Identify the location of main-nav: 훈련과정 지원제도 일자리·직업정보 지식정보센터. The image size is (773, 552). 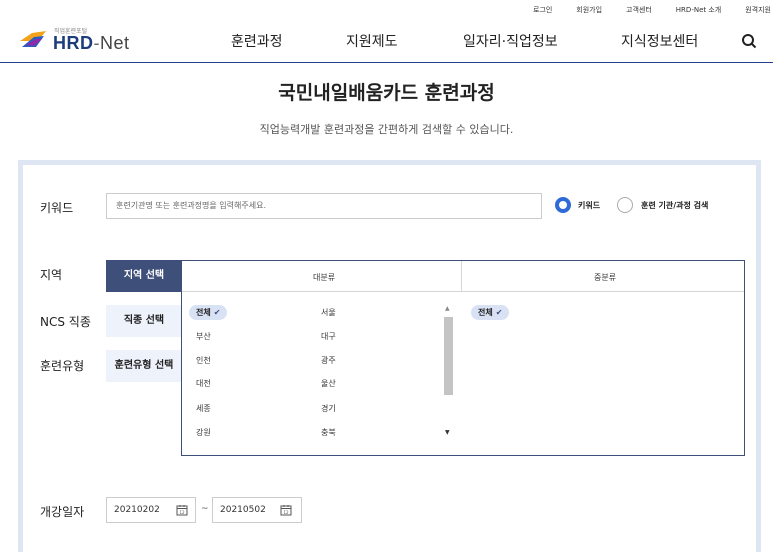
(386, 41).